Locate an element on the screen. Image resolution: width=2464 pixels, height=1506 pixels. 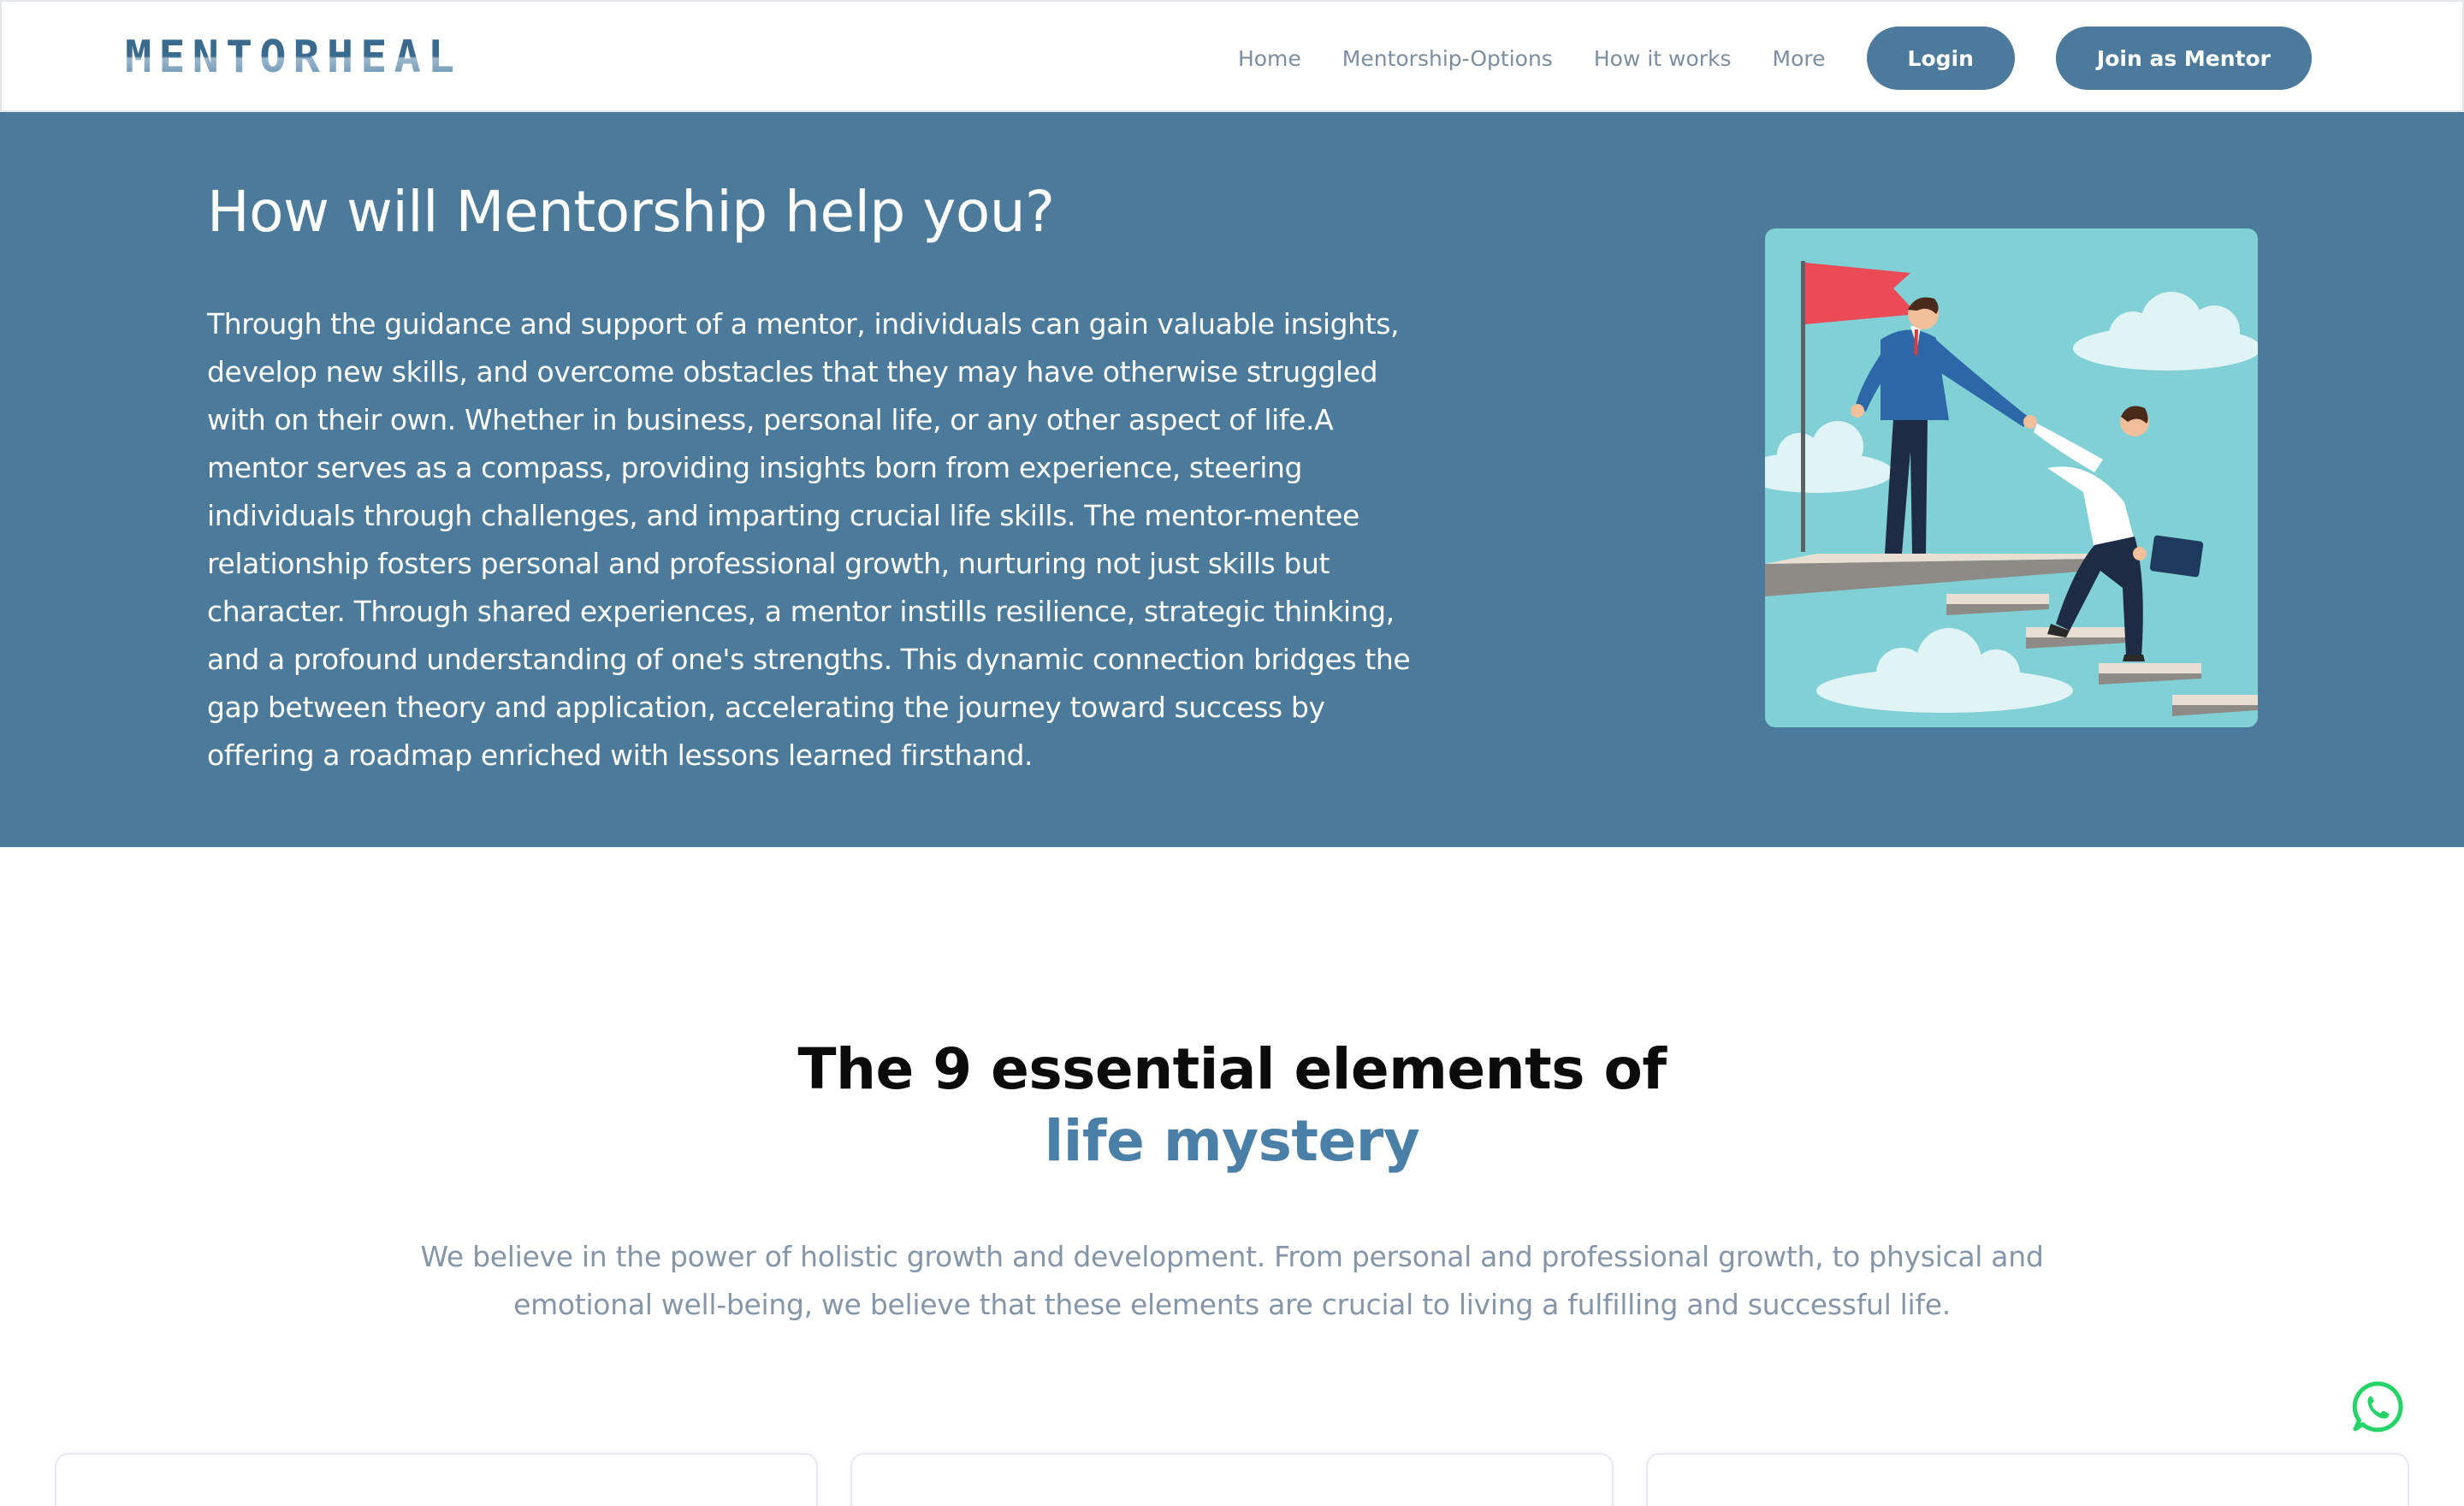
whatsapp-icon is located at coordinates (2377, 1407).